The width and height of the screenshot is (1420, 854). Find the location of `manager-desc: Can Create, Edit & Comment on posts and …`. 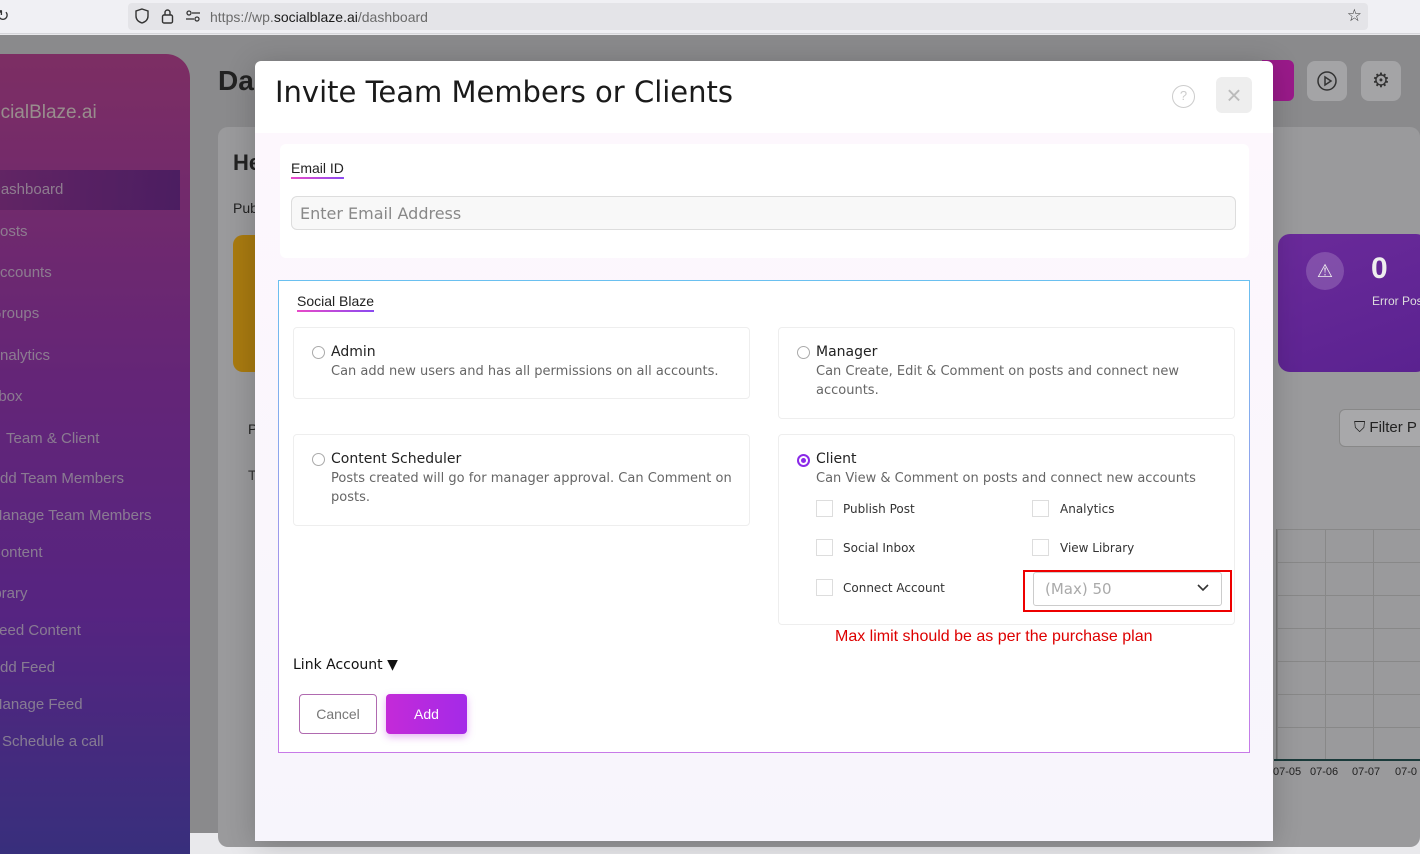

manager-desc: Can Create, Edit & Comment on posts and … is located at coordinates (997, 381).